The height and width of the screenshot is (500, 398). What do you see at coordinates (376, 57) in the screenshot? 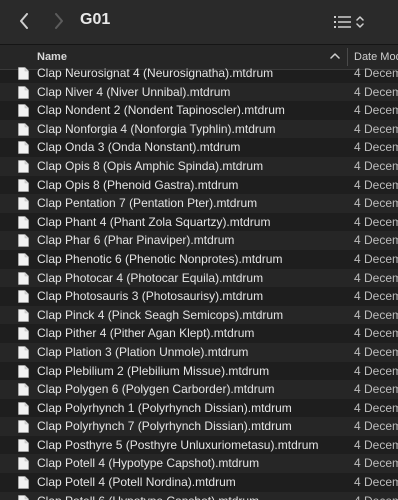
I see `date-modified-column-header: Date Mod` at bounding box center [376, 57].